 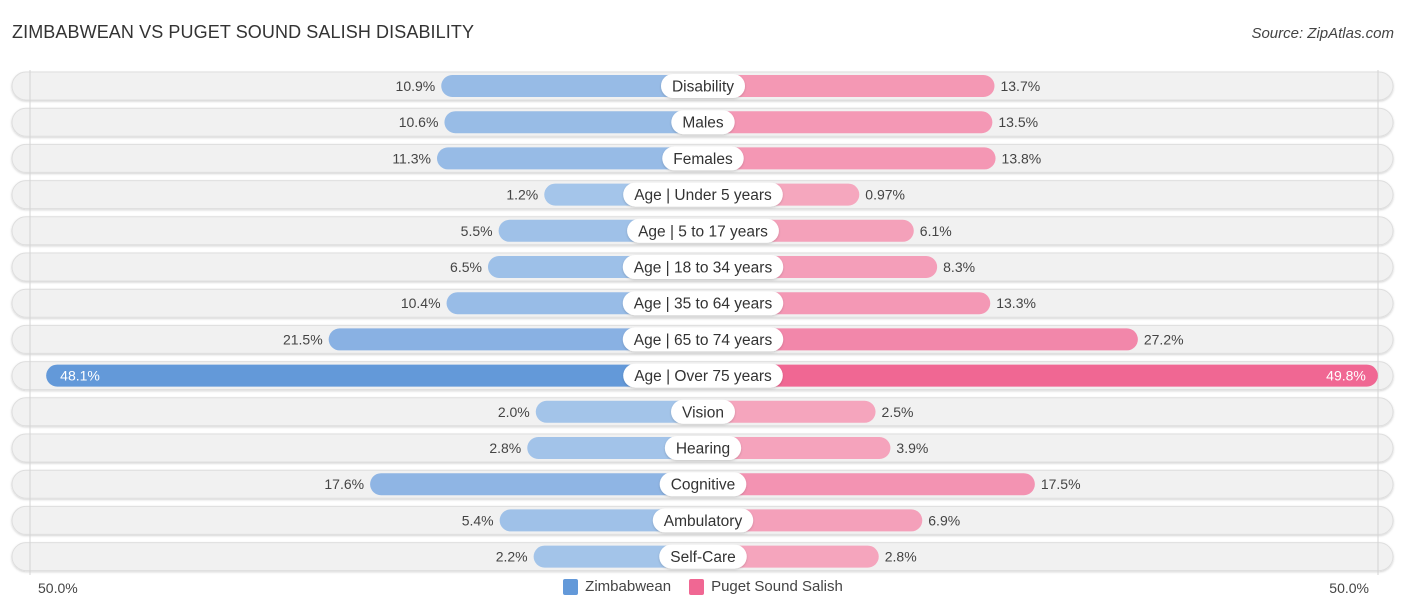 What do you see at coordinates (344, 484) in the screenshot?
I see `value-label-zimbabwean: 17.6%` at bounding box center [344, 484].